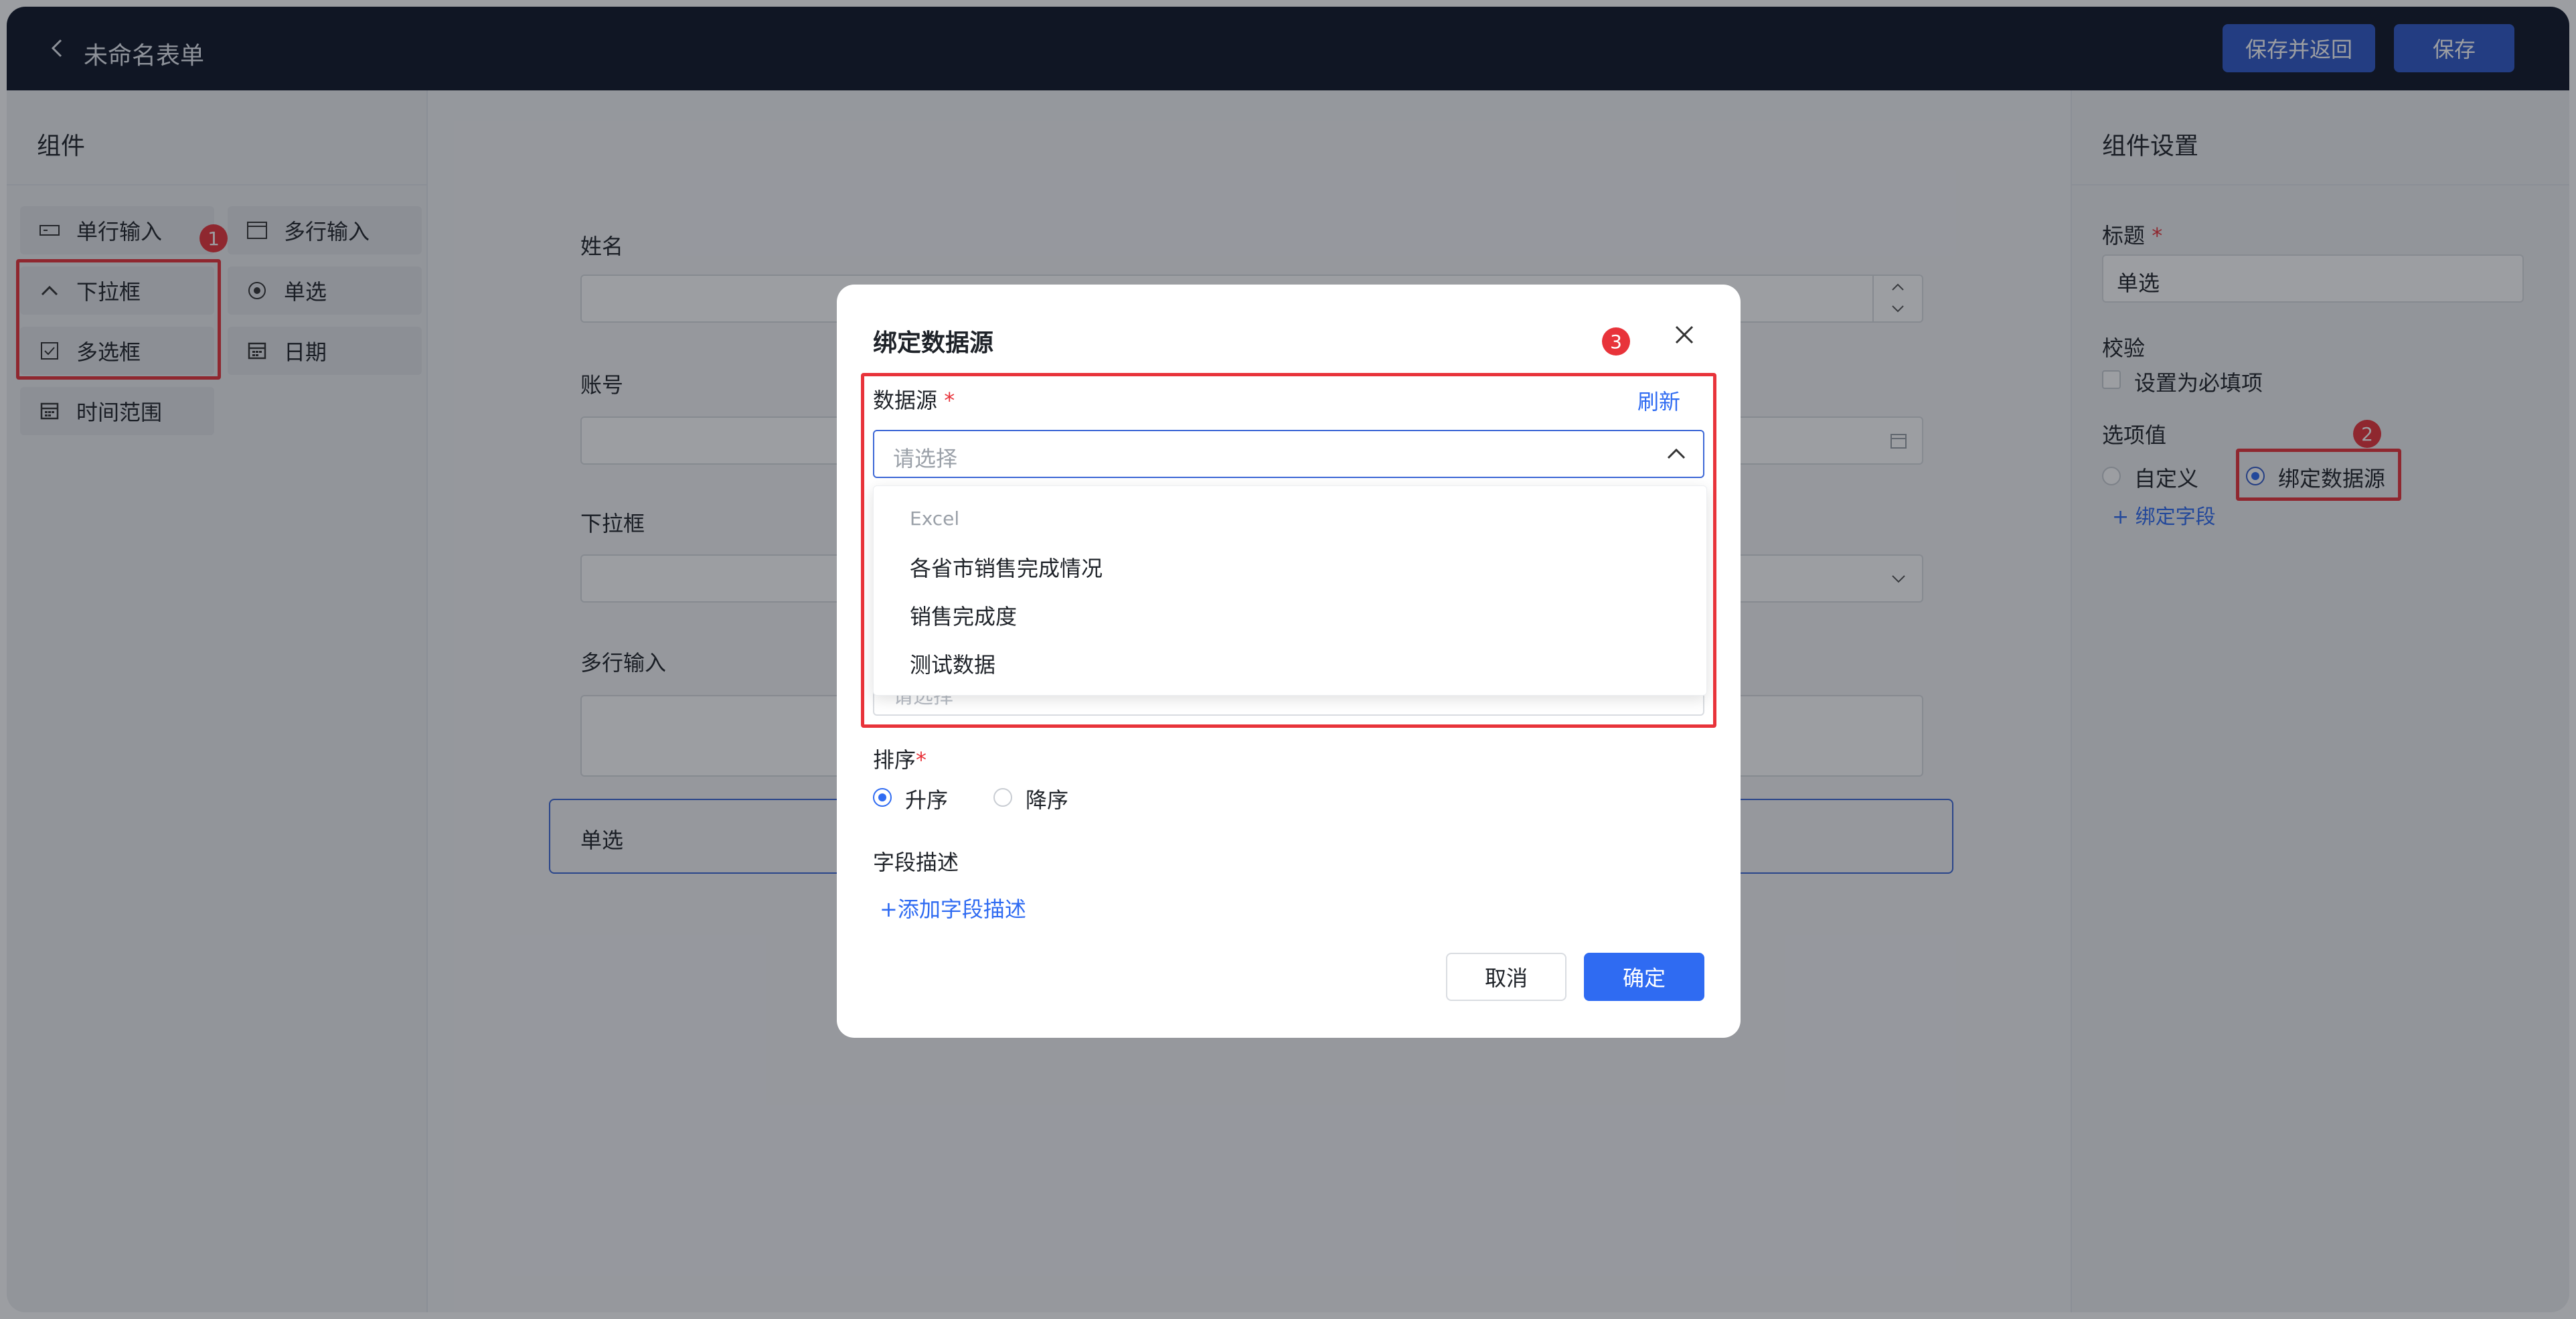  What do you see at coordinates (1644, 977) in the screenshot?
I see `confirm-button: 确定` at bounding box center [1644, 977].